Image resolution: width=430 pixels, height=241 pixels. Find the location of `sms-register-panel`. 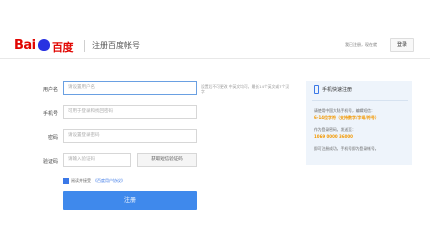

sms-register-panel is located at coordinates (359, 123).